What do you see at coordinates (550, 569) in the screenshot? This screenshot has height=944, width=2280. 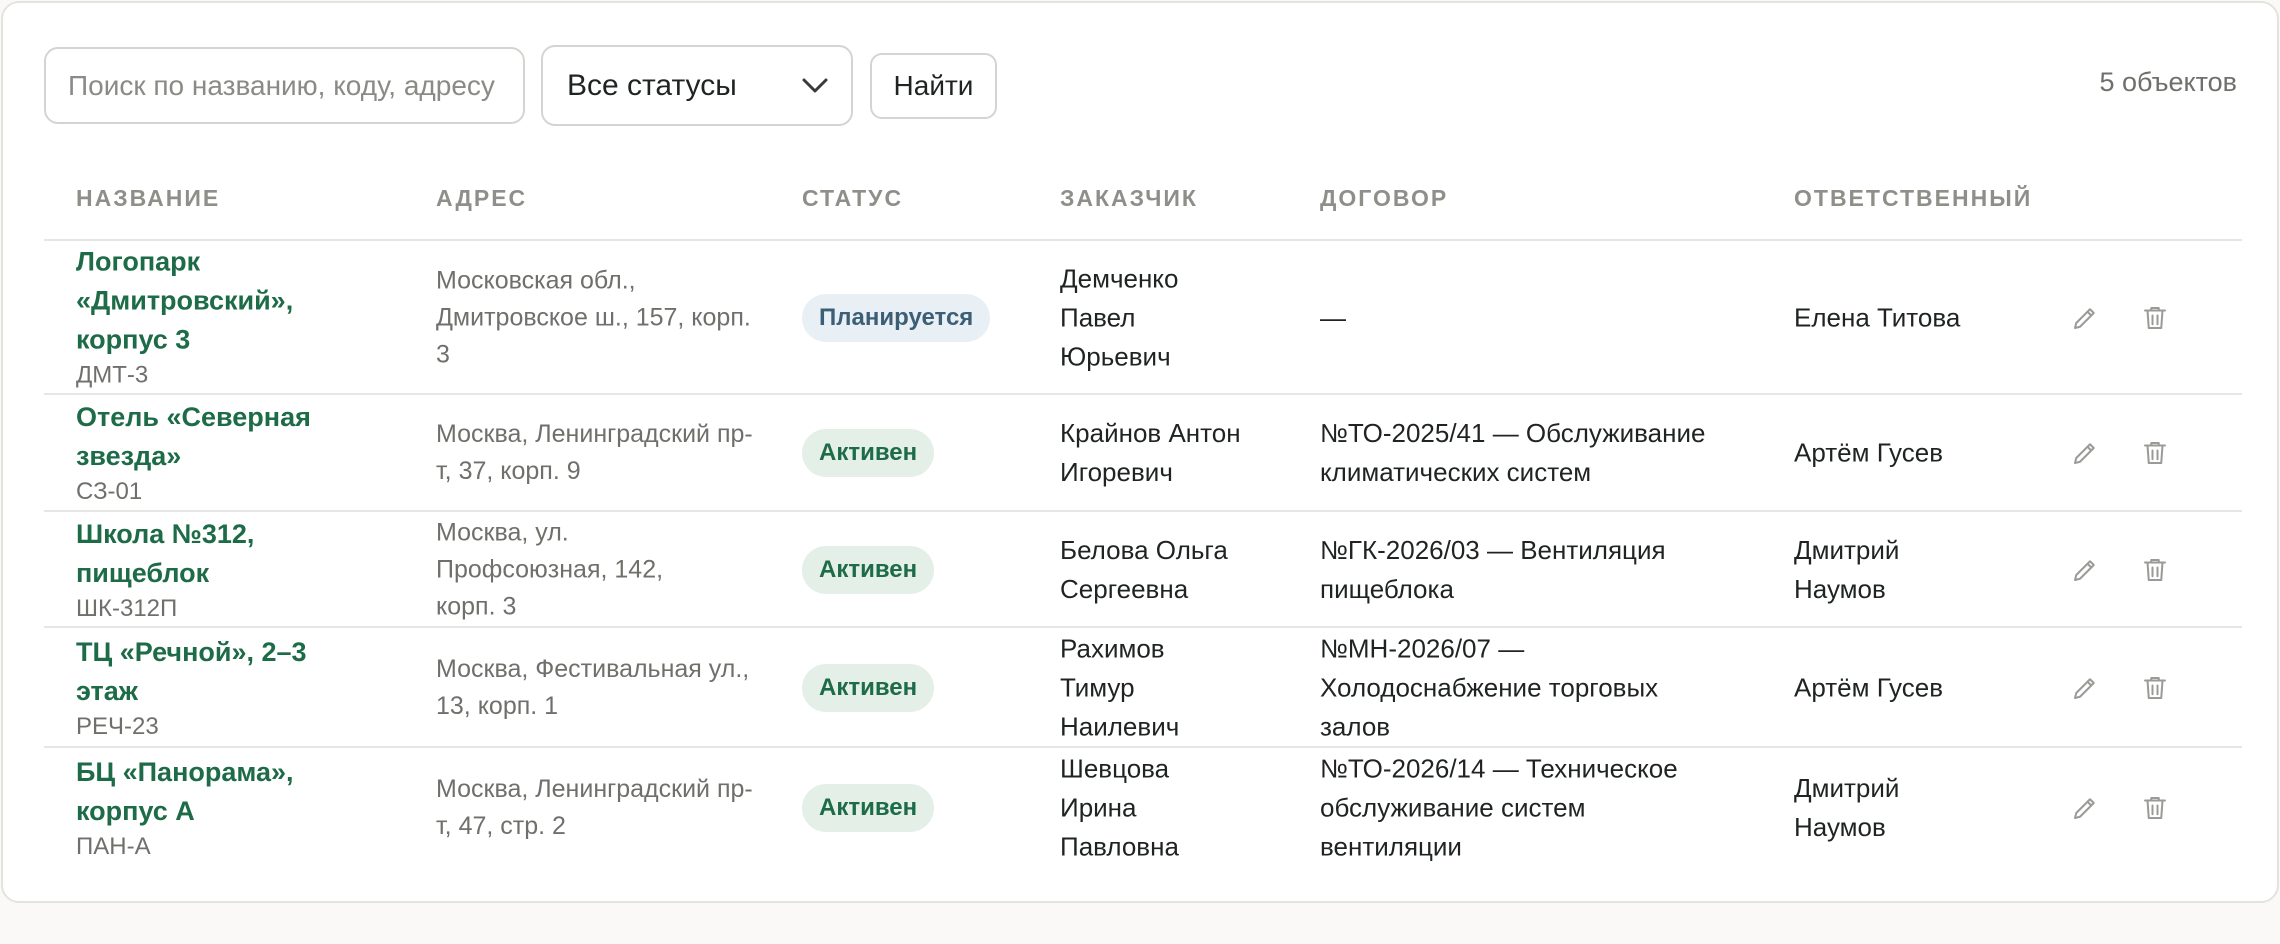 I see `object-address: Москва, ул. Профсоюзная, 142, корп. 3` at bounding box center [550, 569].